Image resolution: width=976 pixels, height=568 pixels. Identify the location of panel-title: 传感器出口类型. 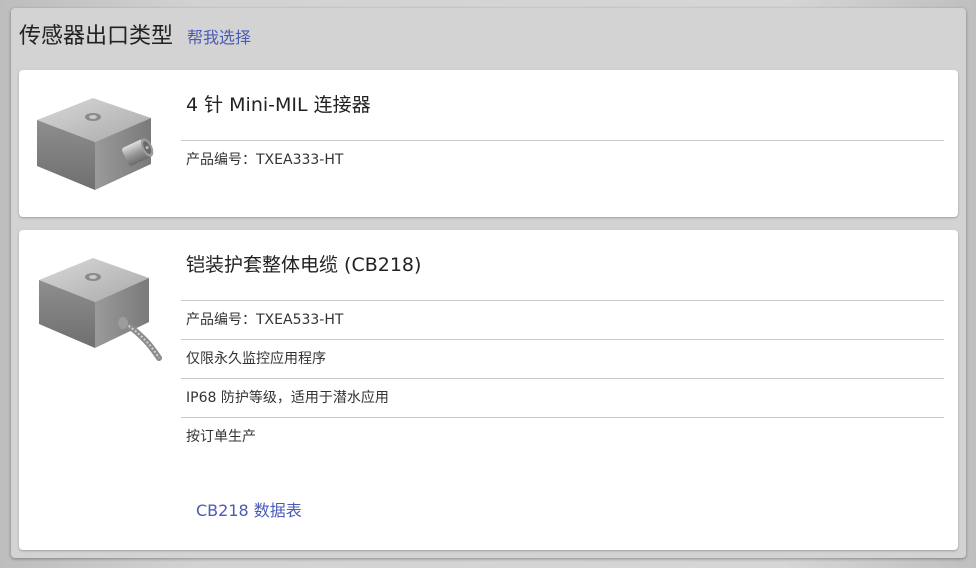
(96, 36).